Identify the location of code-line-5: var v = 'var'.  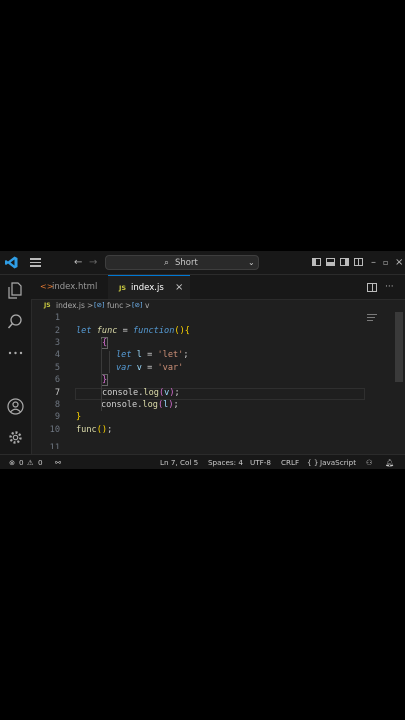
(150, 368).